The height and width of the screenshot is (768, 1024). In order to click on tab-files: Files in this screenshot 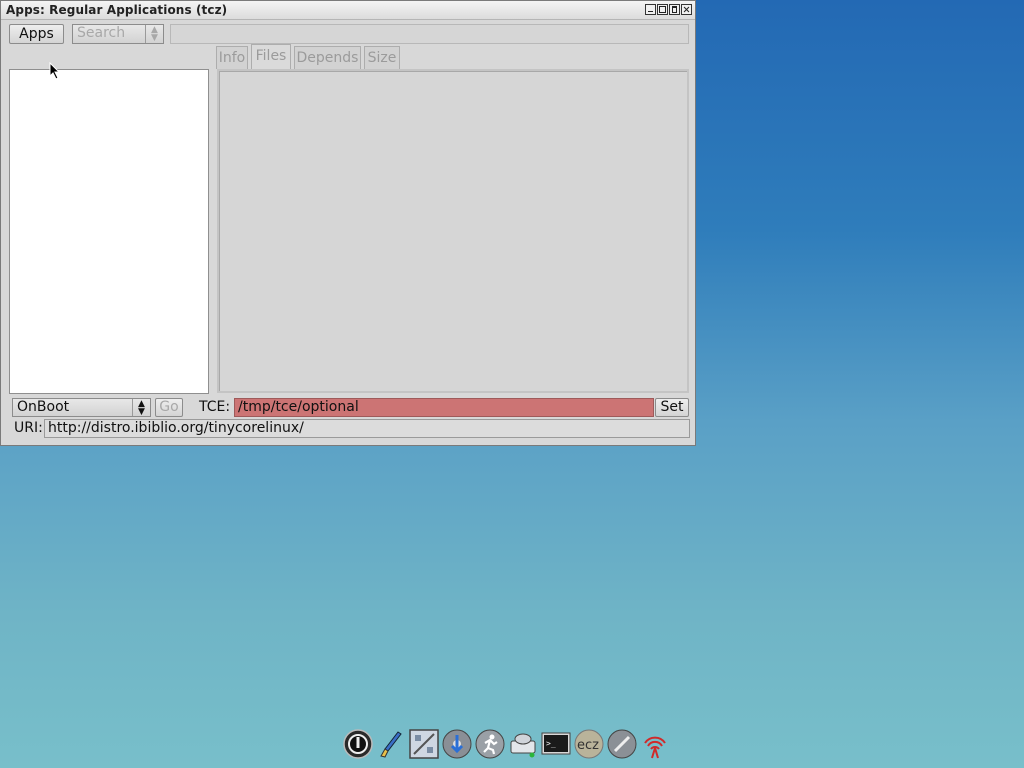, I will do `click(271, 56)`.